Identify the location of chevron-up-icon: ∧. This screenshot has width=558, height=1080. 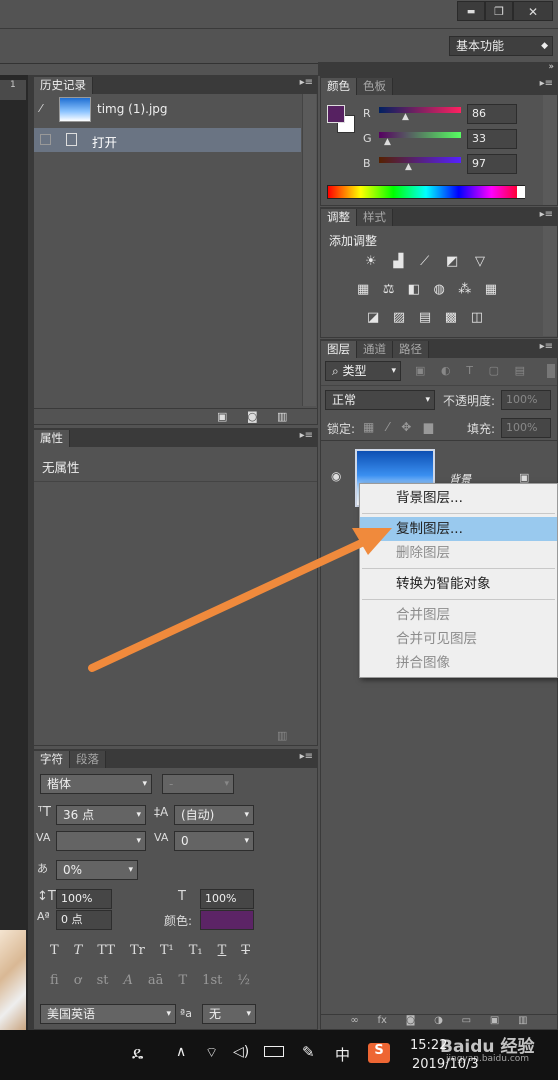
(181, 1052).